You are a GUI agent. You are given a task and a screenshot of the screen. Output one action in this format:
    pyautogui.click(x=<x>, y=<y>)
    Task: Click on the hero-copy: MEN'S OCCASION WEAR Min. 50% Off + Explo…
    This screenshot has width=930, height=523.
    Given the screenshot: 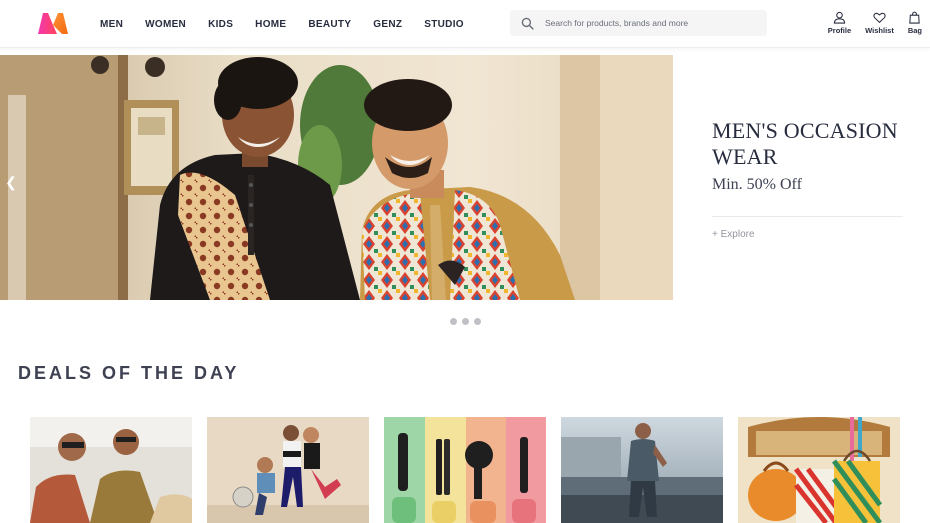 What is the action you would take?
    pyautogui.click(x=809, y=180)
    